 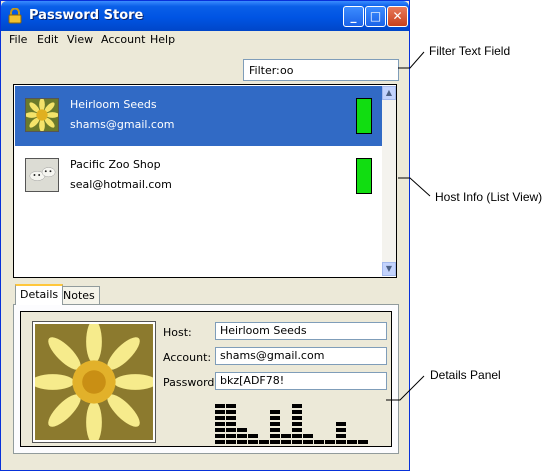 I want to click on flower-thumbnail-icon, so click(x=42, y=115).